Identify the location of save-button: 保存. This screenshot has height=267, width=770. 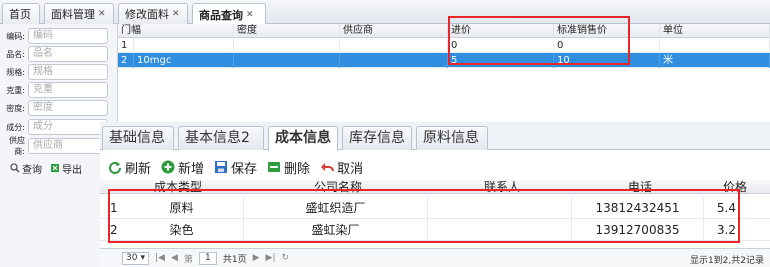
(235, 167).